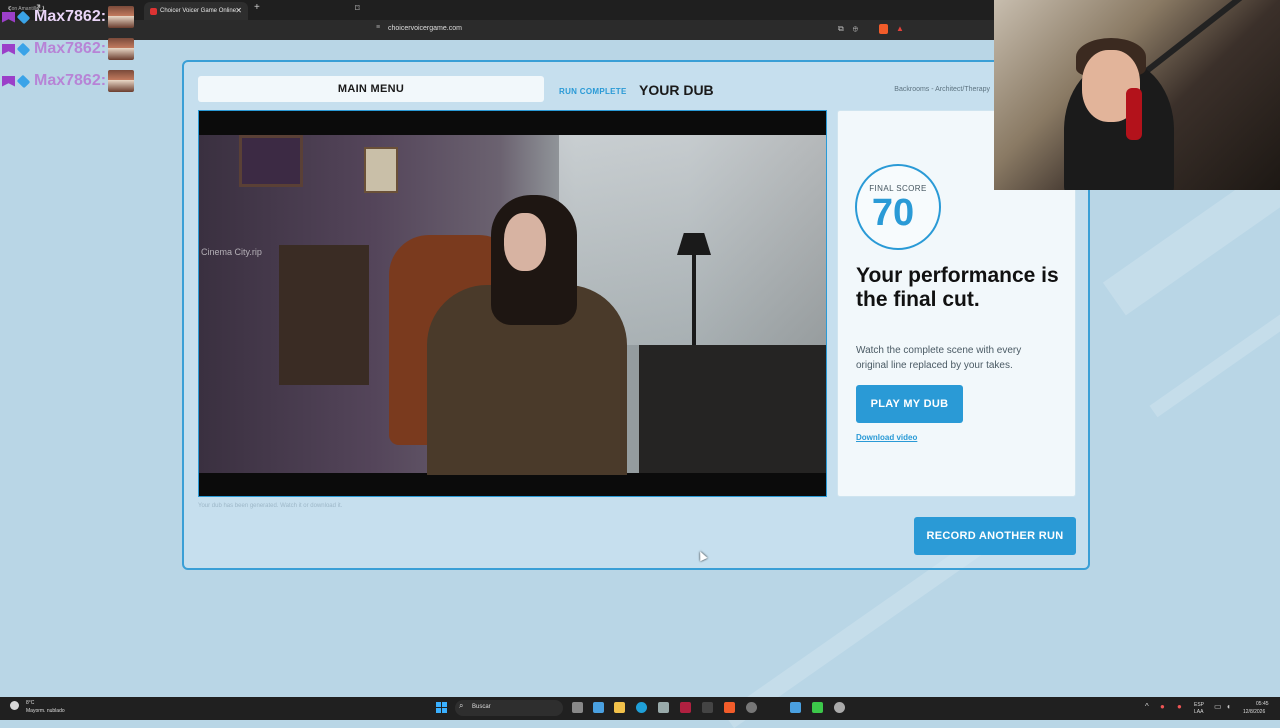  Describe the element at coordinates (619, 707) in the screenshot. I see `file-explorer-icon` at that location.